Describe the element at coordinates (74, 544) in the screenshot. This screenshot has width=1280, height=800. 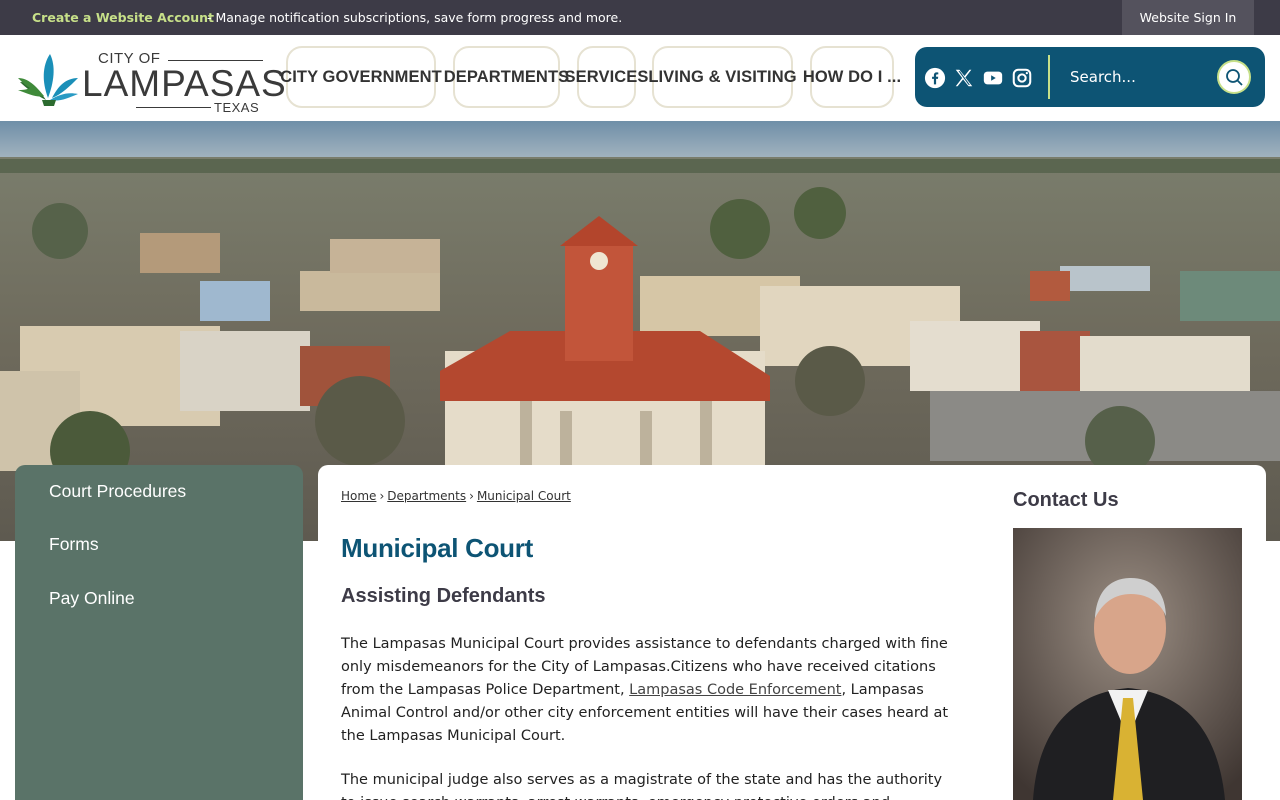
I see `sidenav-forms: Forms` at that location.